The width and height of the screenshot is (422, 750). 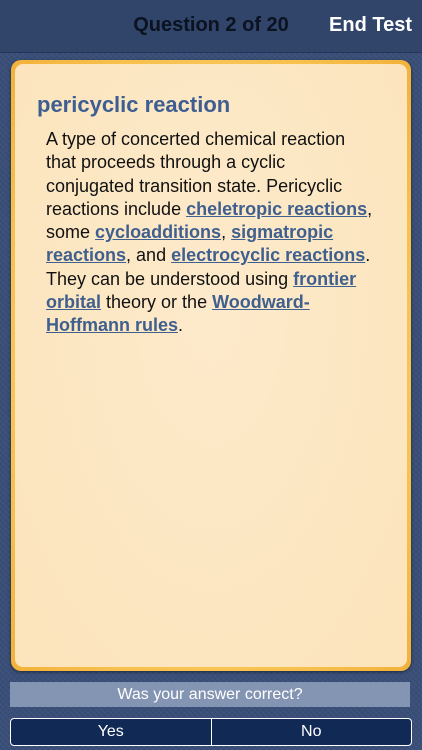 I want to click on link-cheletropic-reactions: cheletropic reactions, so click(x=276, y=209).